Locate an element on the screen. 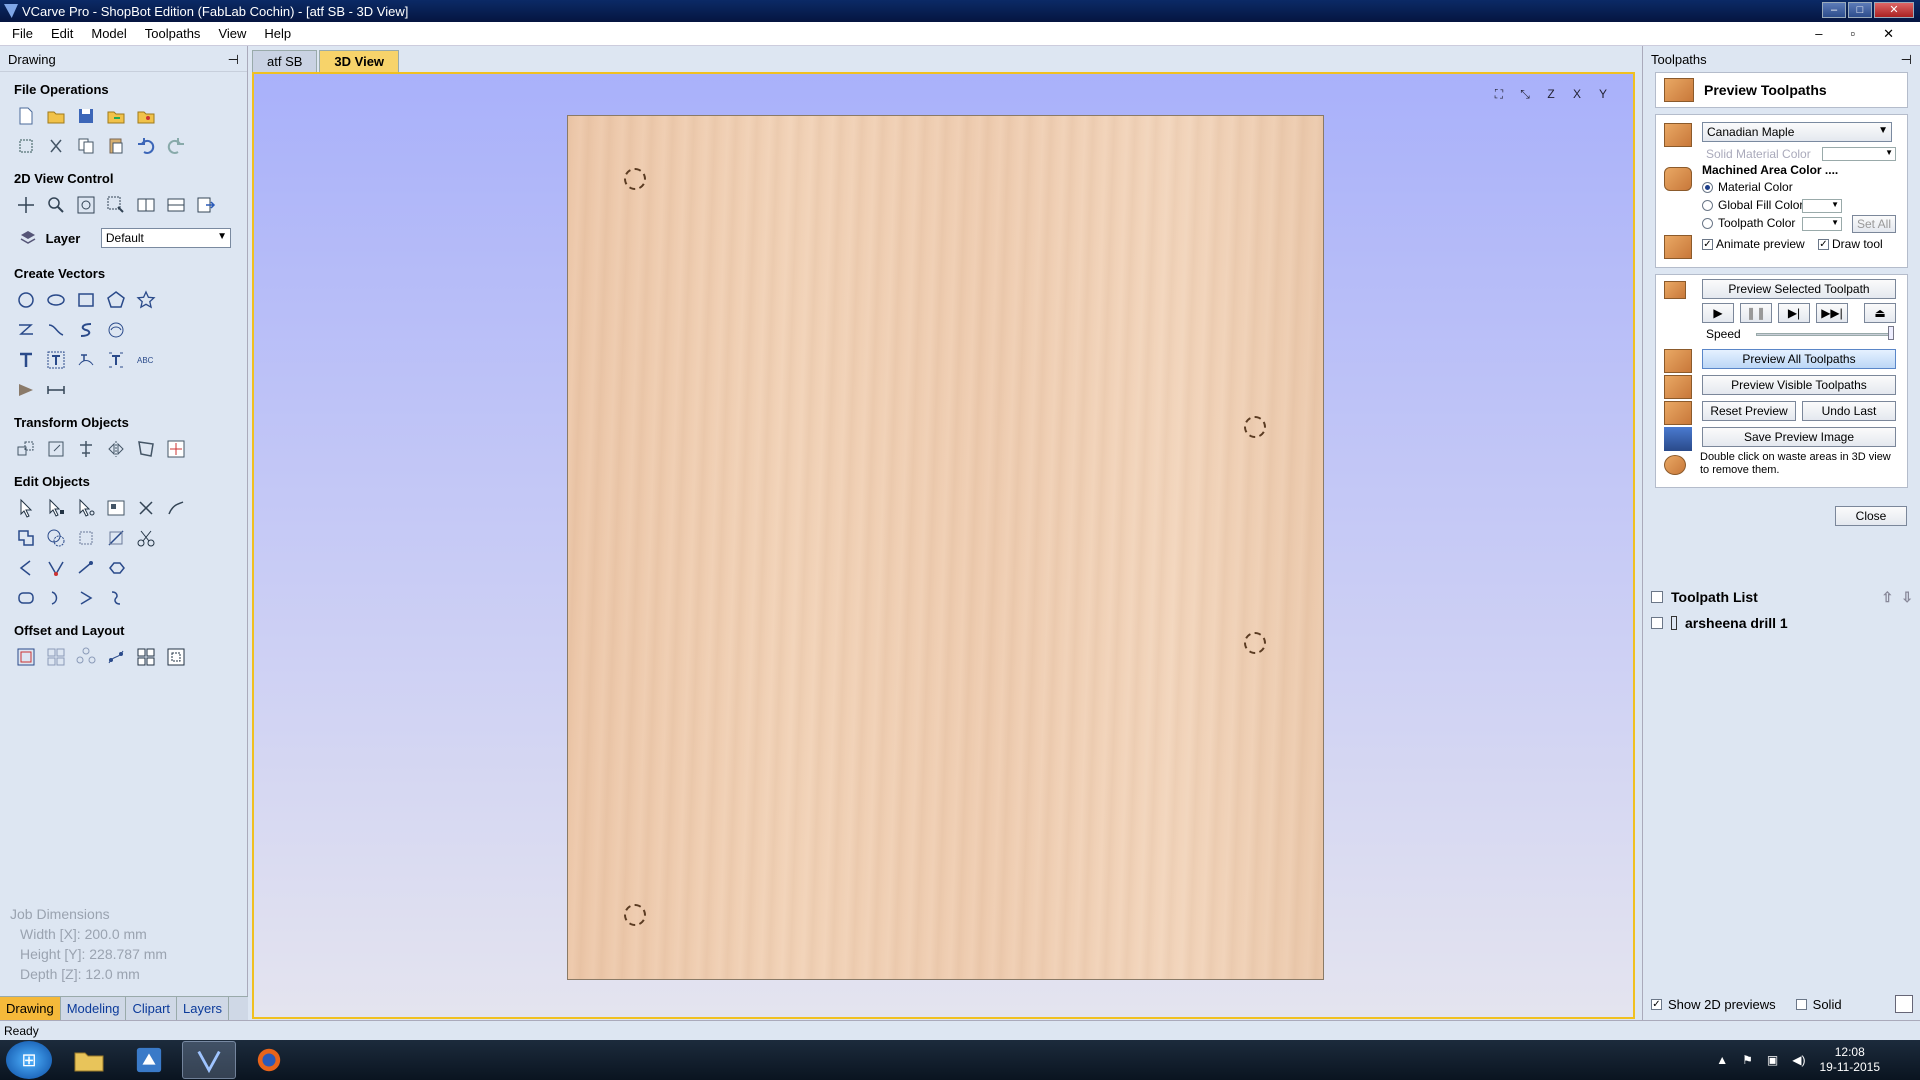 The image size is (1920, 1080). fit-view-icon: ⛶ is located at coordinates (1499, 94).